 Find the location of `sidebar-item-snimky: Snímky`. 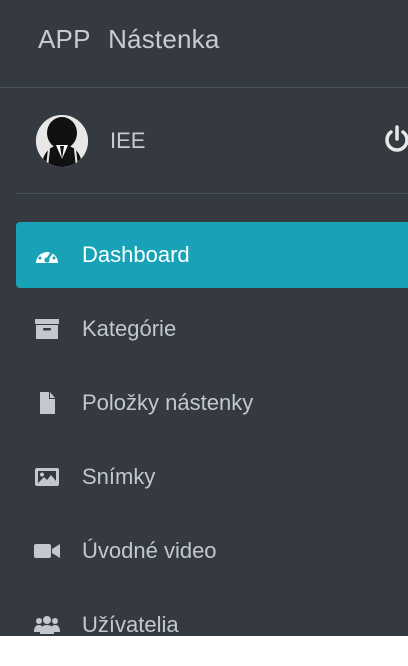

sidebar-item-snimky: Snímky is located at coordinates (212, 477).